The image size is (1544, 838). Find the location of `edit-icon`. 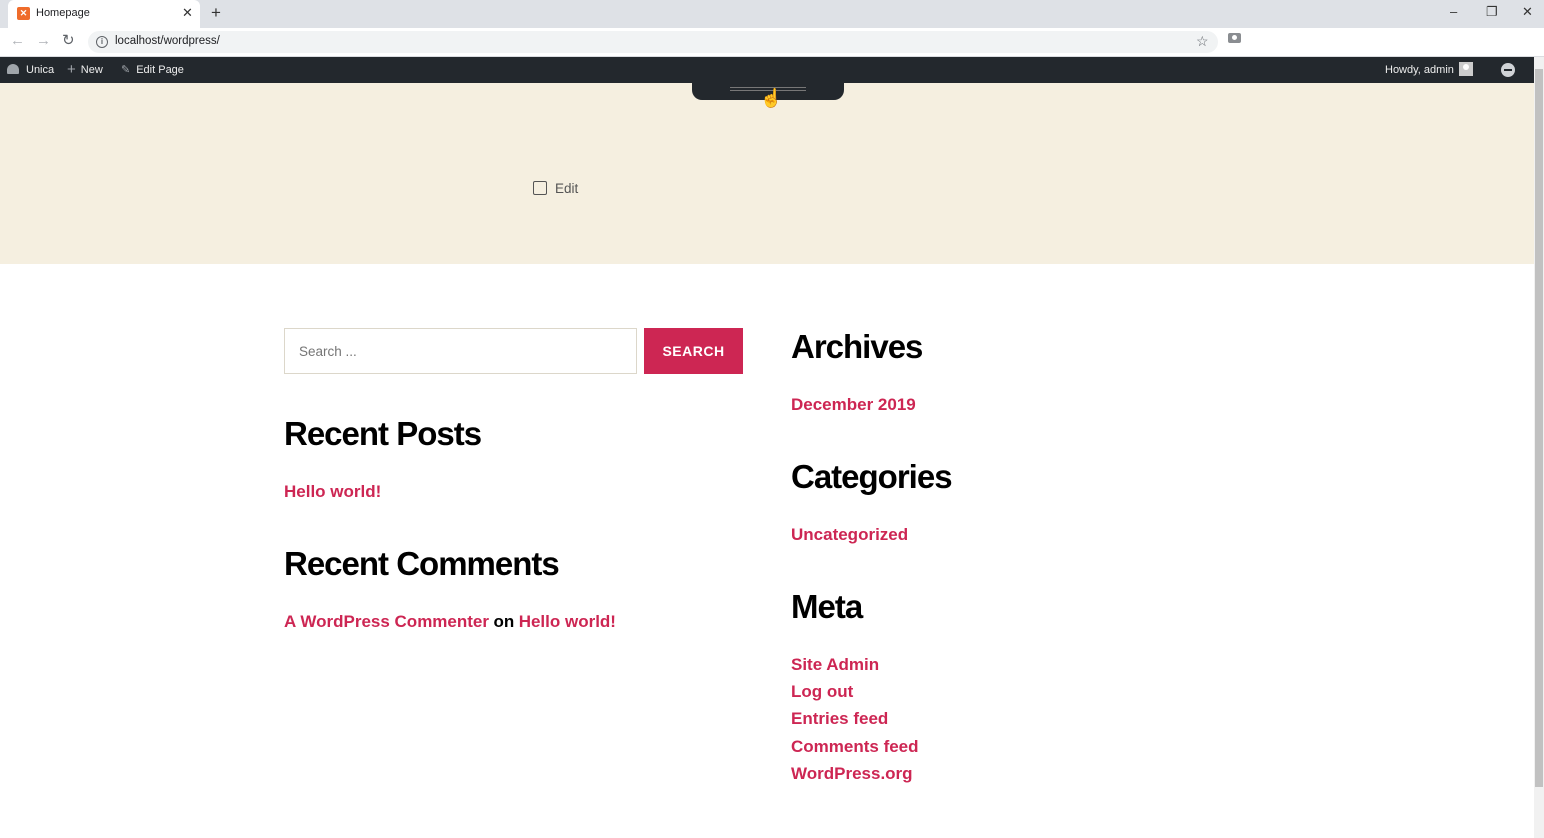

edit-icon is located at coordinates (540, 188).